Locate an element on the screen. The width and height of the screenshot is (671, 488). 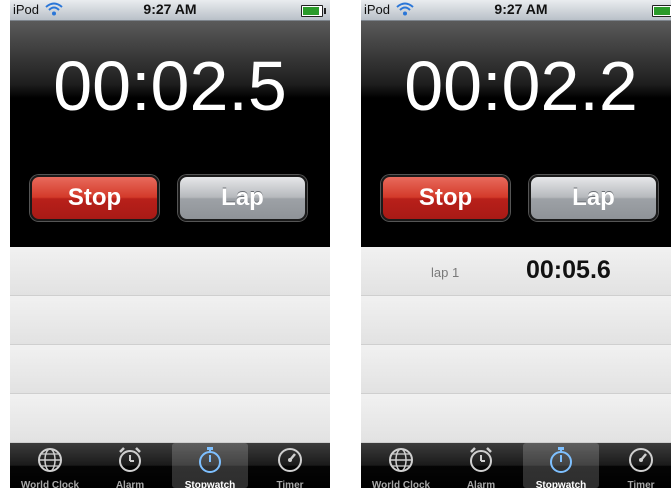
elapsed-time: 00:02.5 is located at coordinates (170, 86).